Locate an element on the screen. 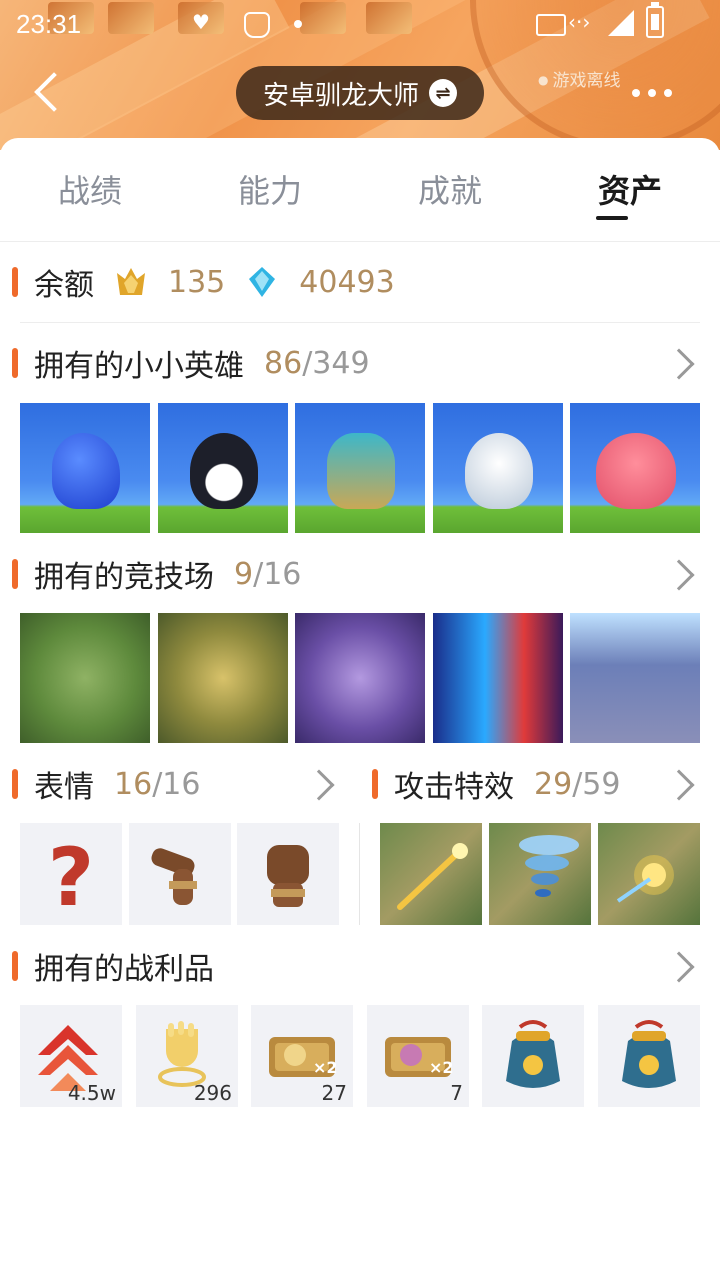 This screenshot has width=720, height=1280. database-icon is located at coordinates (257, 25).